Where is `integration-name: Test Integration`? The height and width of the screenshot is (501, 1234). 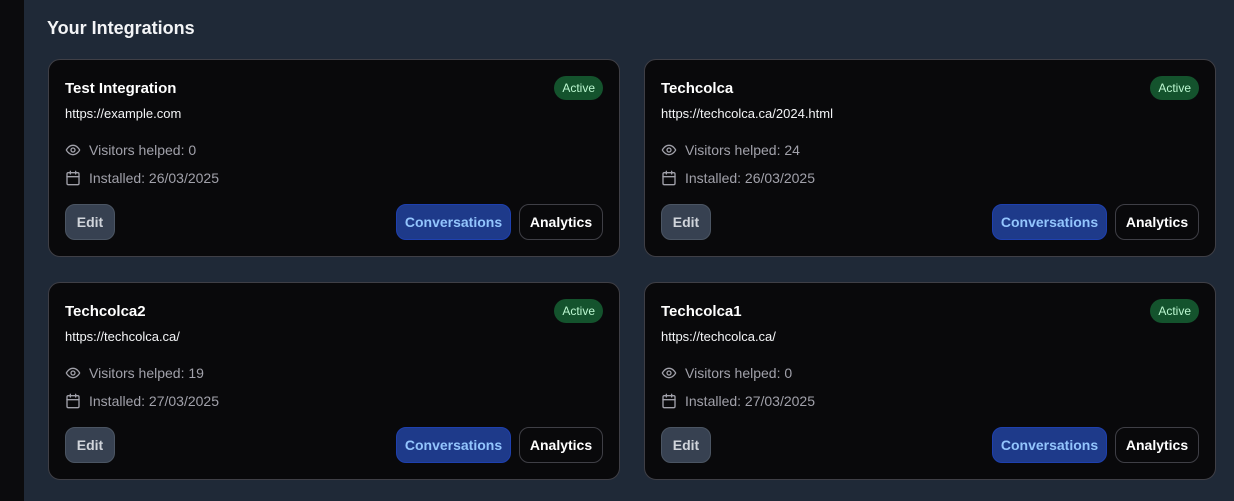 integration-name: Test Integration is located at coordinates (121, 88).